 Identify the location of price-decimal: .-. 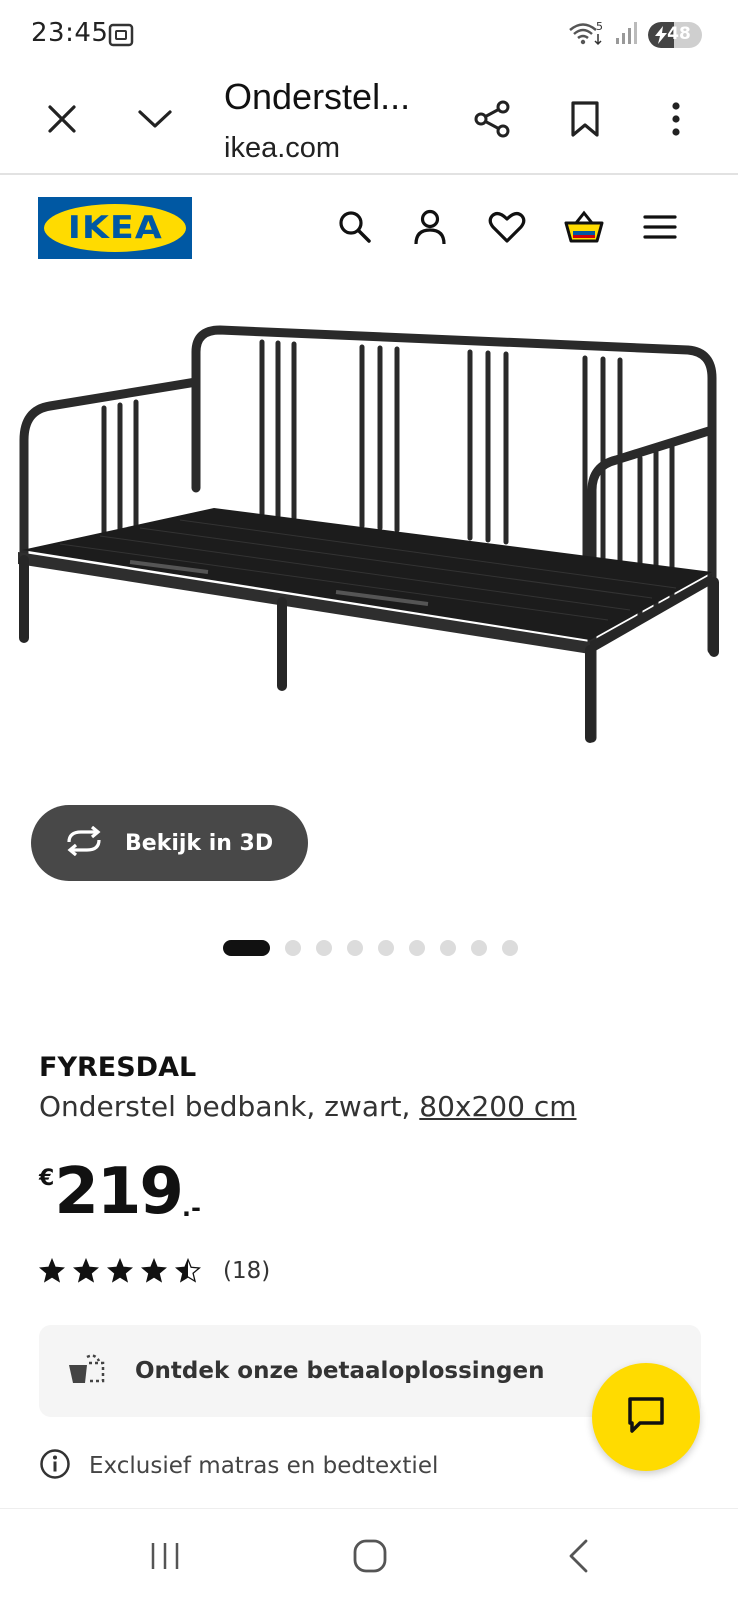
(191, 1208).